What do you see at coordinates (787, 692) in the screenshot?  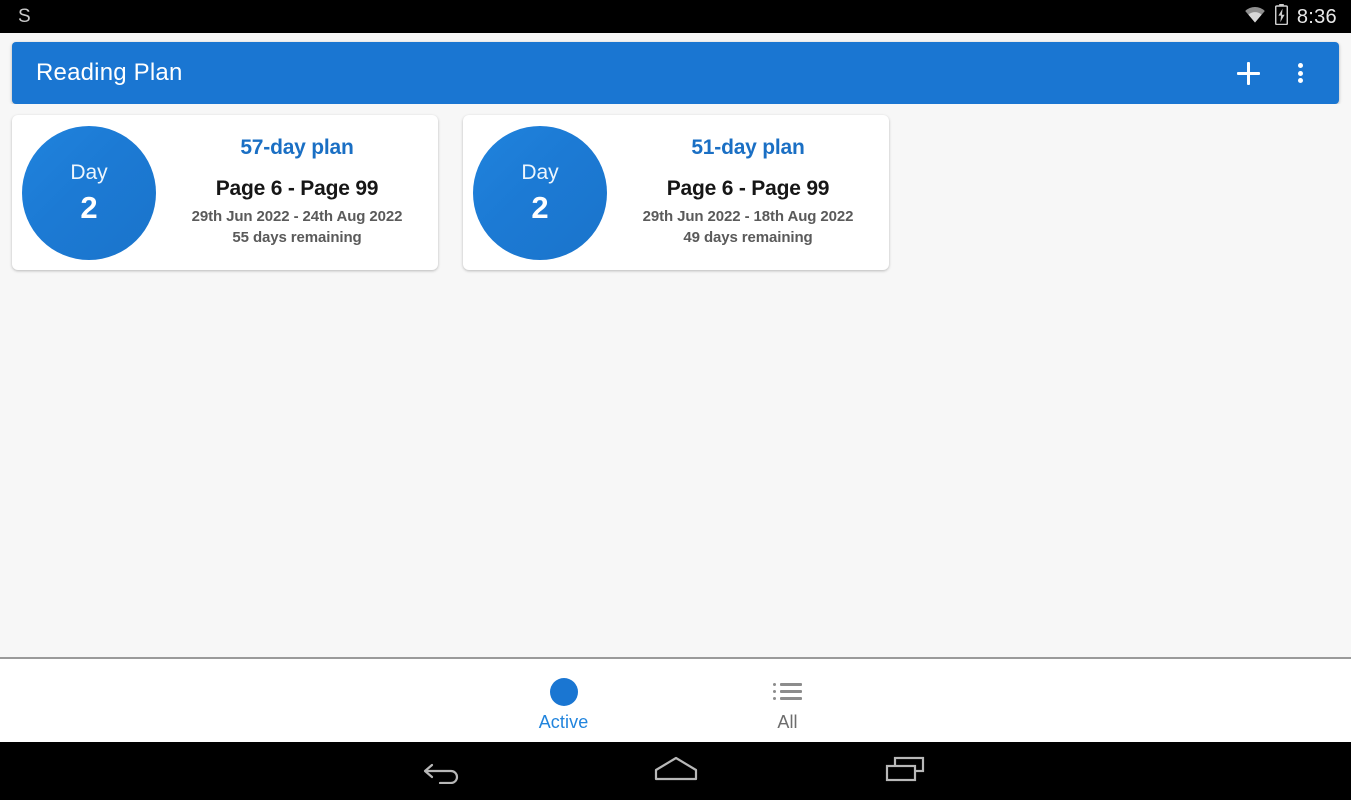 I see `list-icon` at bounding box center [787, 692].